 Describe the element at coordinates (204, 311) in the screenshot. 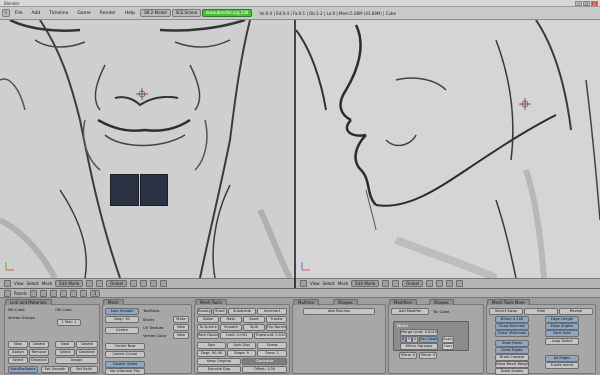

I see `beauty-toggle: Beauty` at that location.